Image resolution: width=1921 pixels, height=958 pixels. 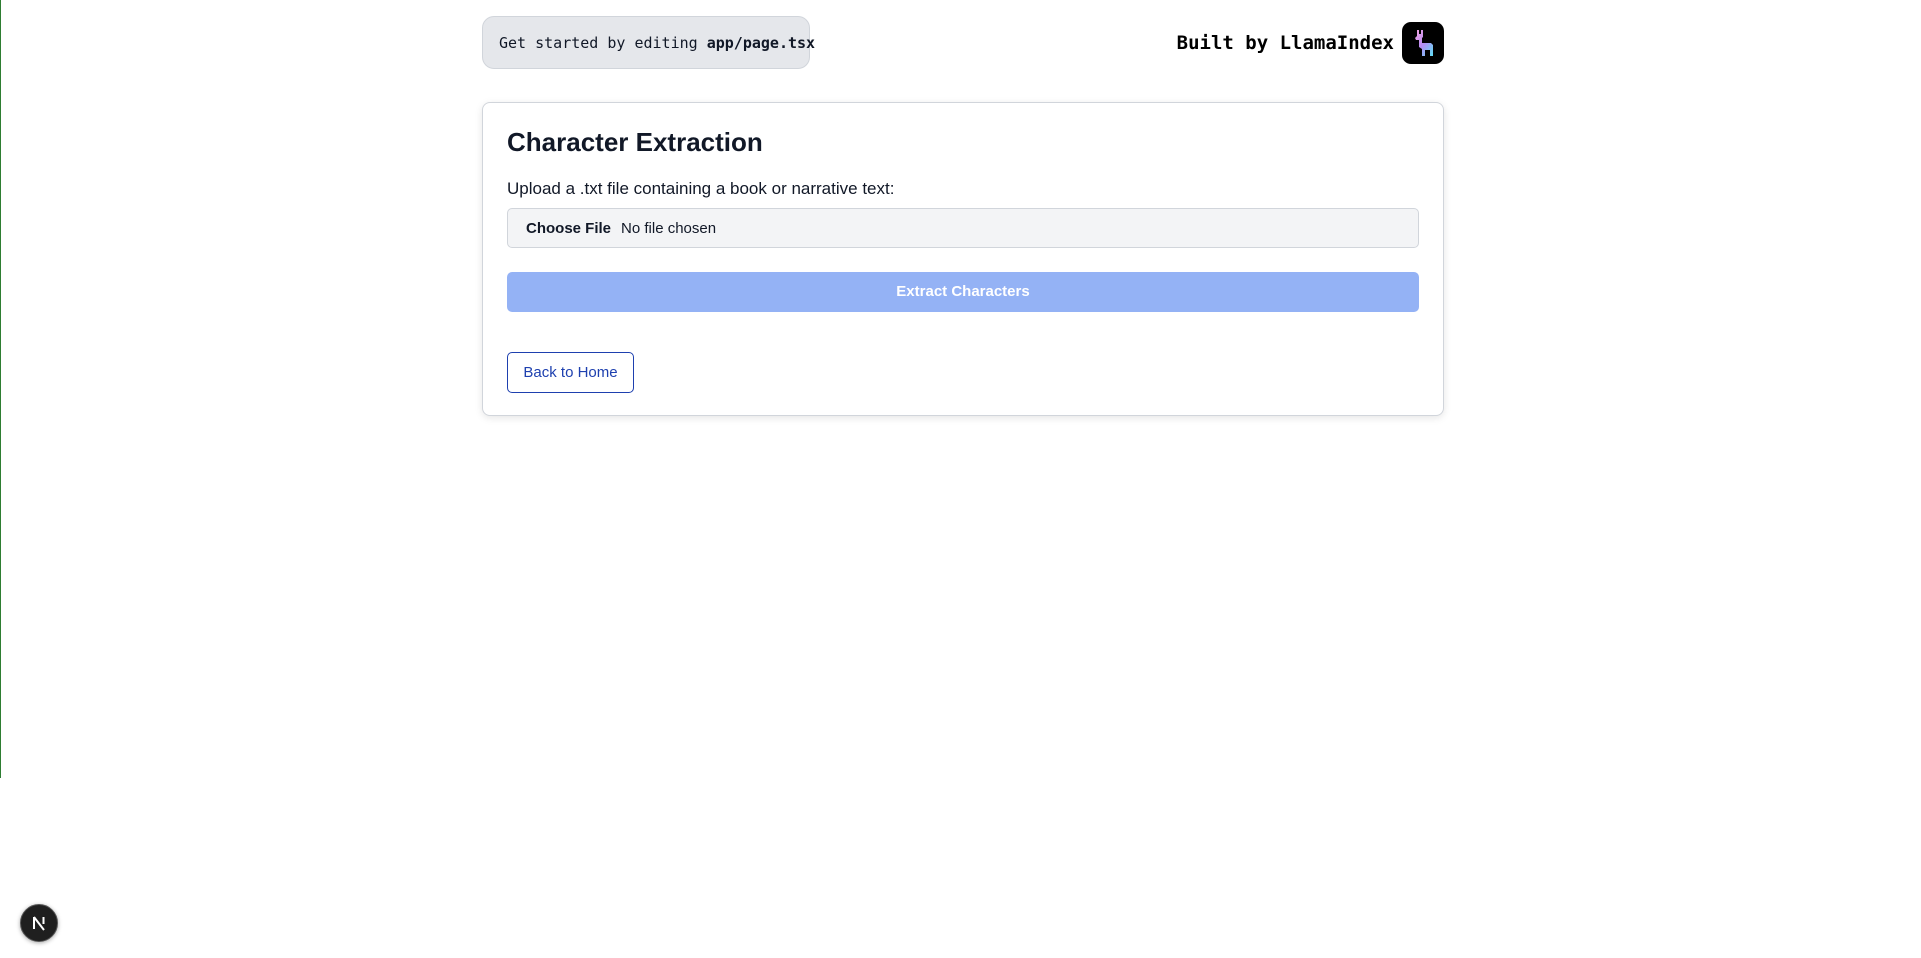 I want to click on page-title: Character Extraction, so click(x=635, y=142).